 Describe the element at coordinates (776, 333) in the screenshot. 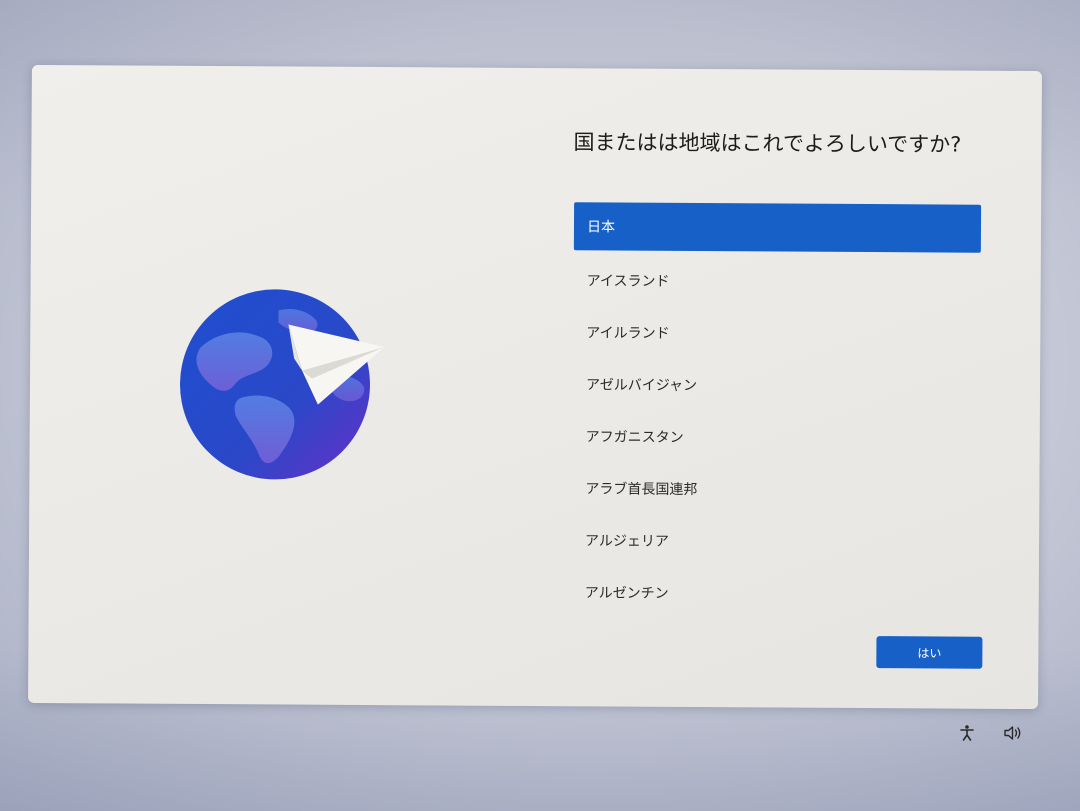

I see `list-item-country: アイルランド` at that location.